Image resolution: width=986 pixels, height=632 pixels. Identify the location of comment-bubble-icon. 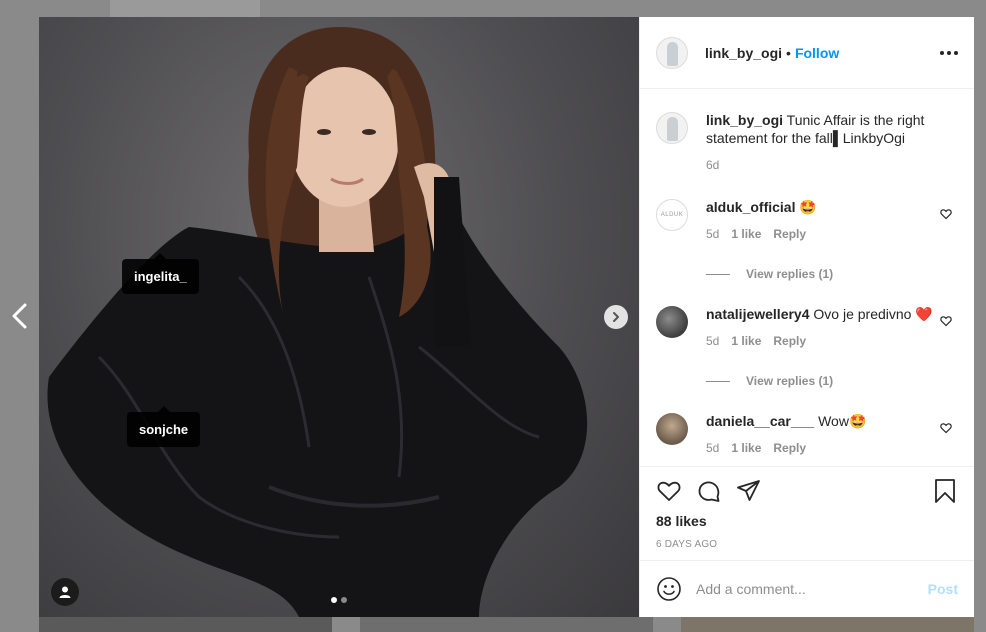
(709, 491).